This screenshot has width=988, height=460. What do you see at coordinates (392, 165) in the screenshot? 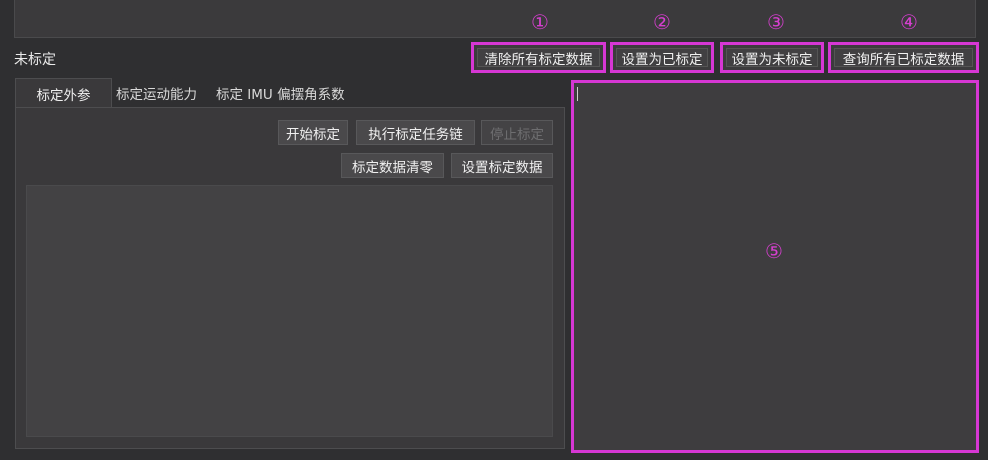
I see `reset-calibration-data-button: 标定数据清零` at bounding box center [392, 165].